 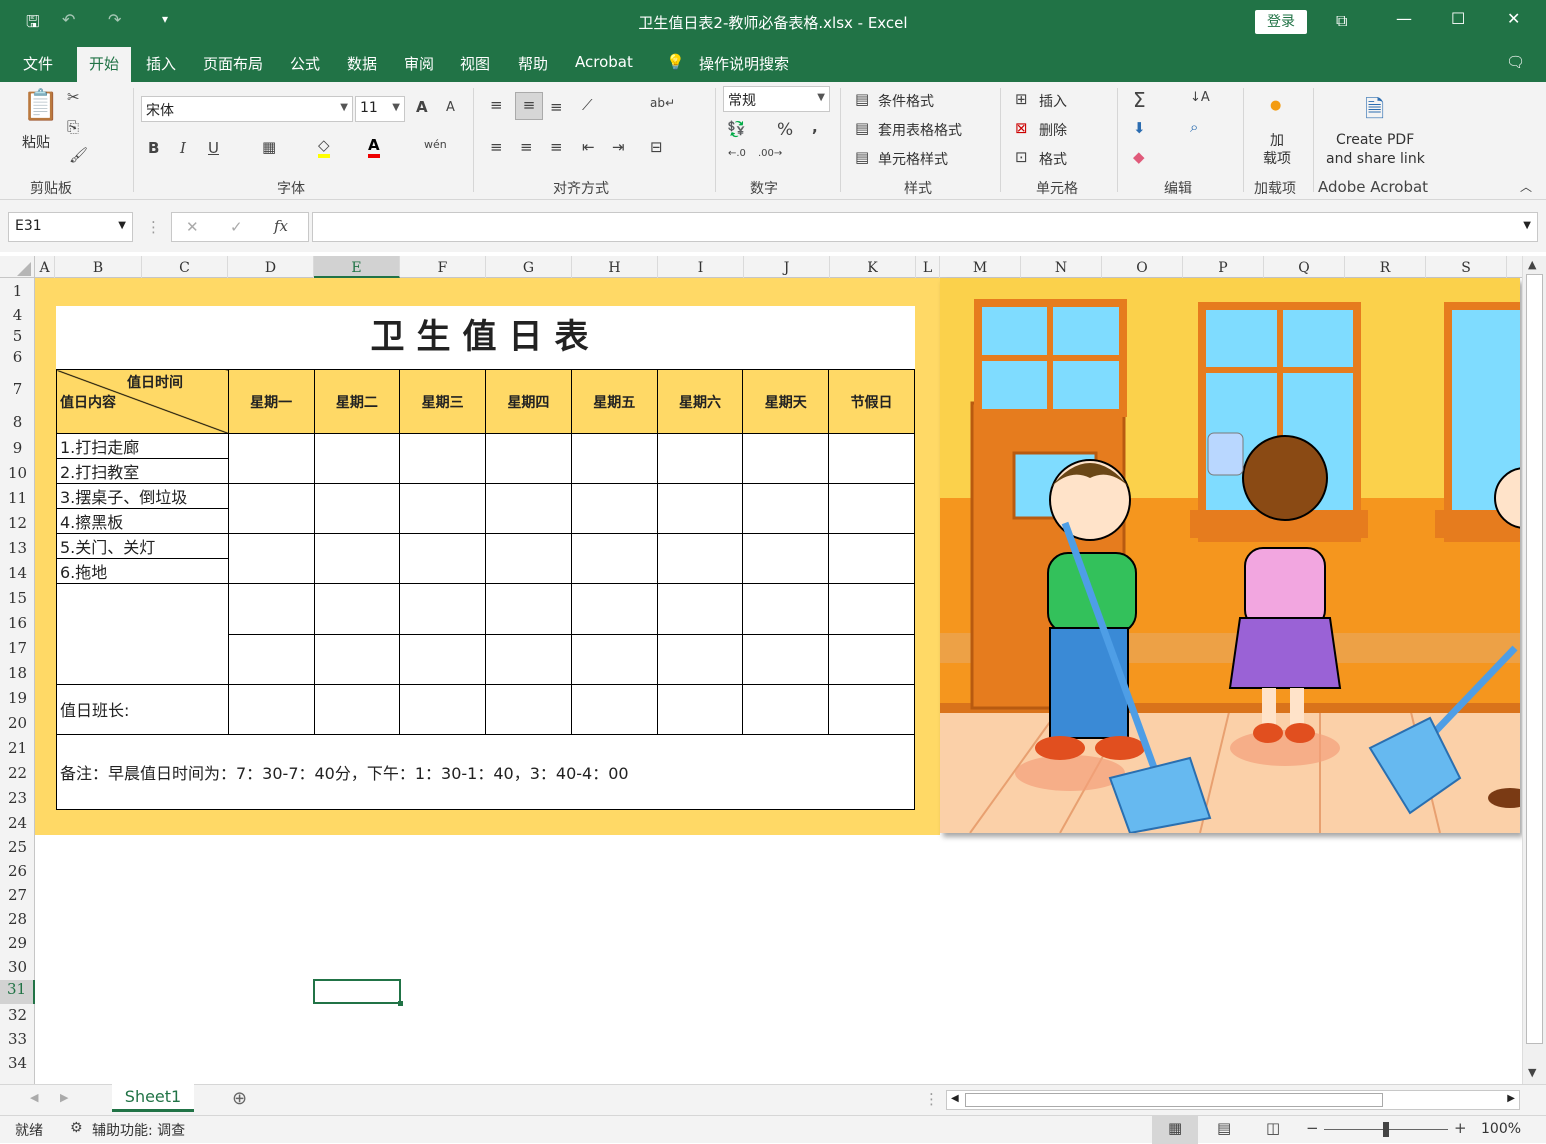 What do you see at coordinates (38, 63) in the screenshot?
I see `tab-file: 文件` at bounding box center [38, 63].